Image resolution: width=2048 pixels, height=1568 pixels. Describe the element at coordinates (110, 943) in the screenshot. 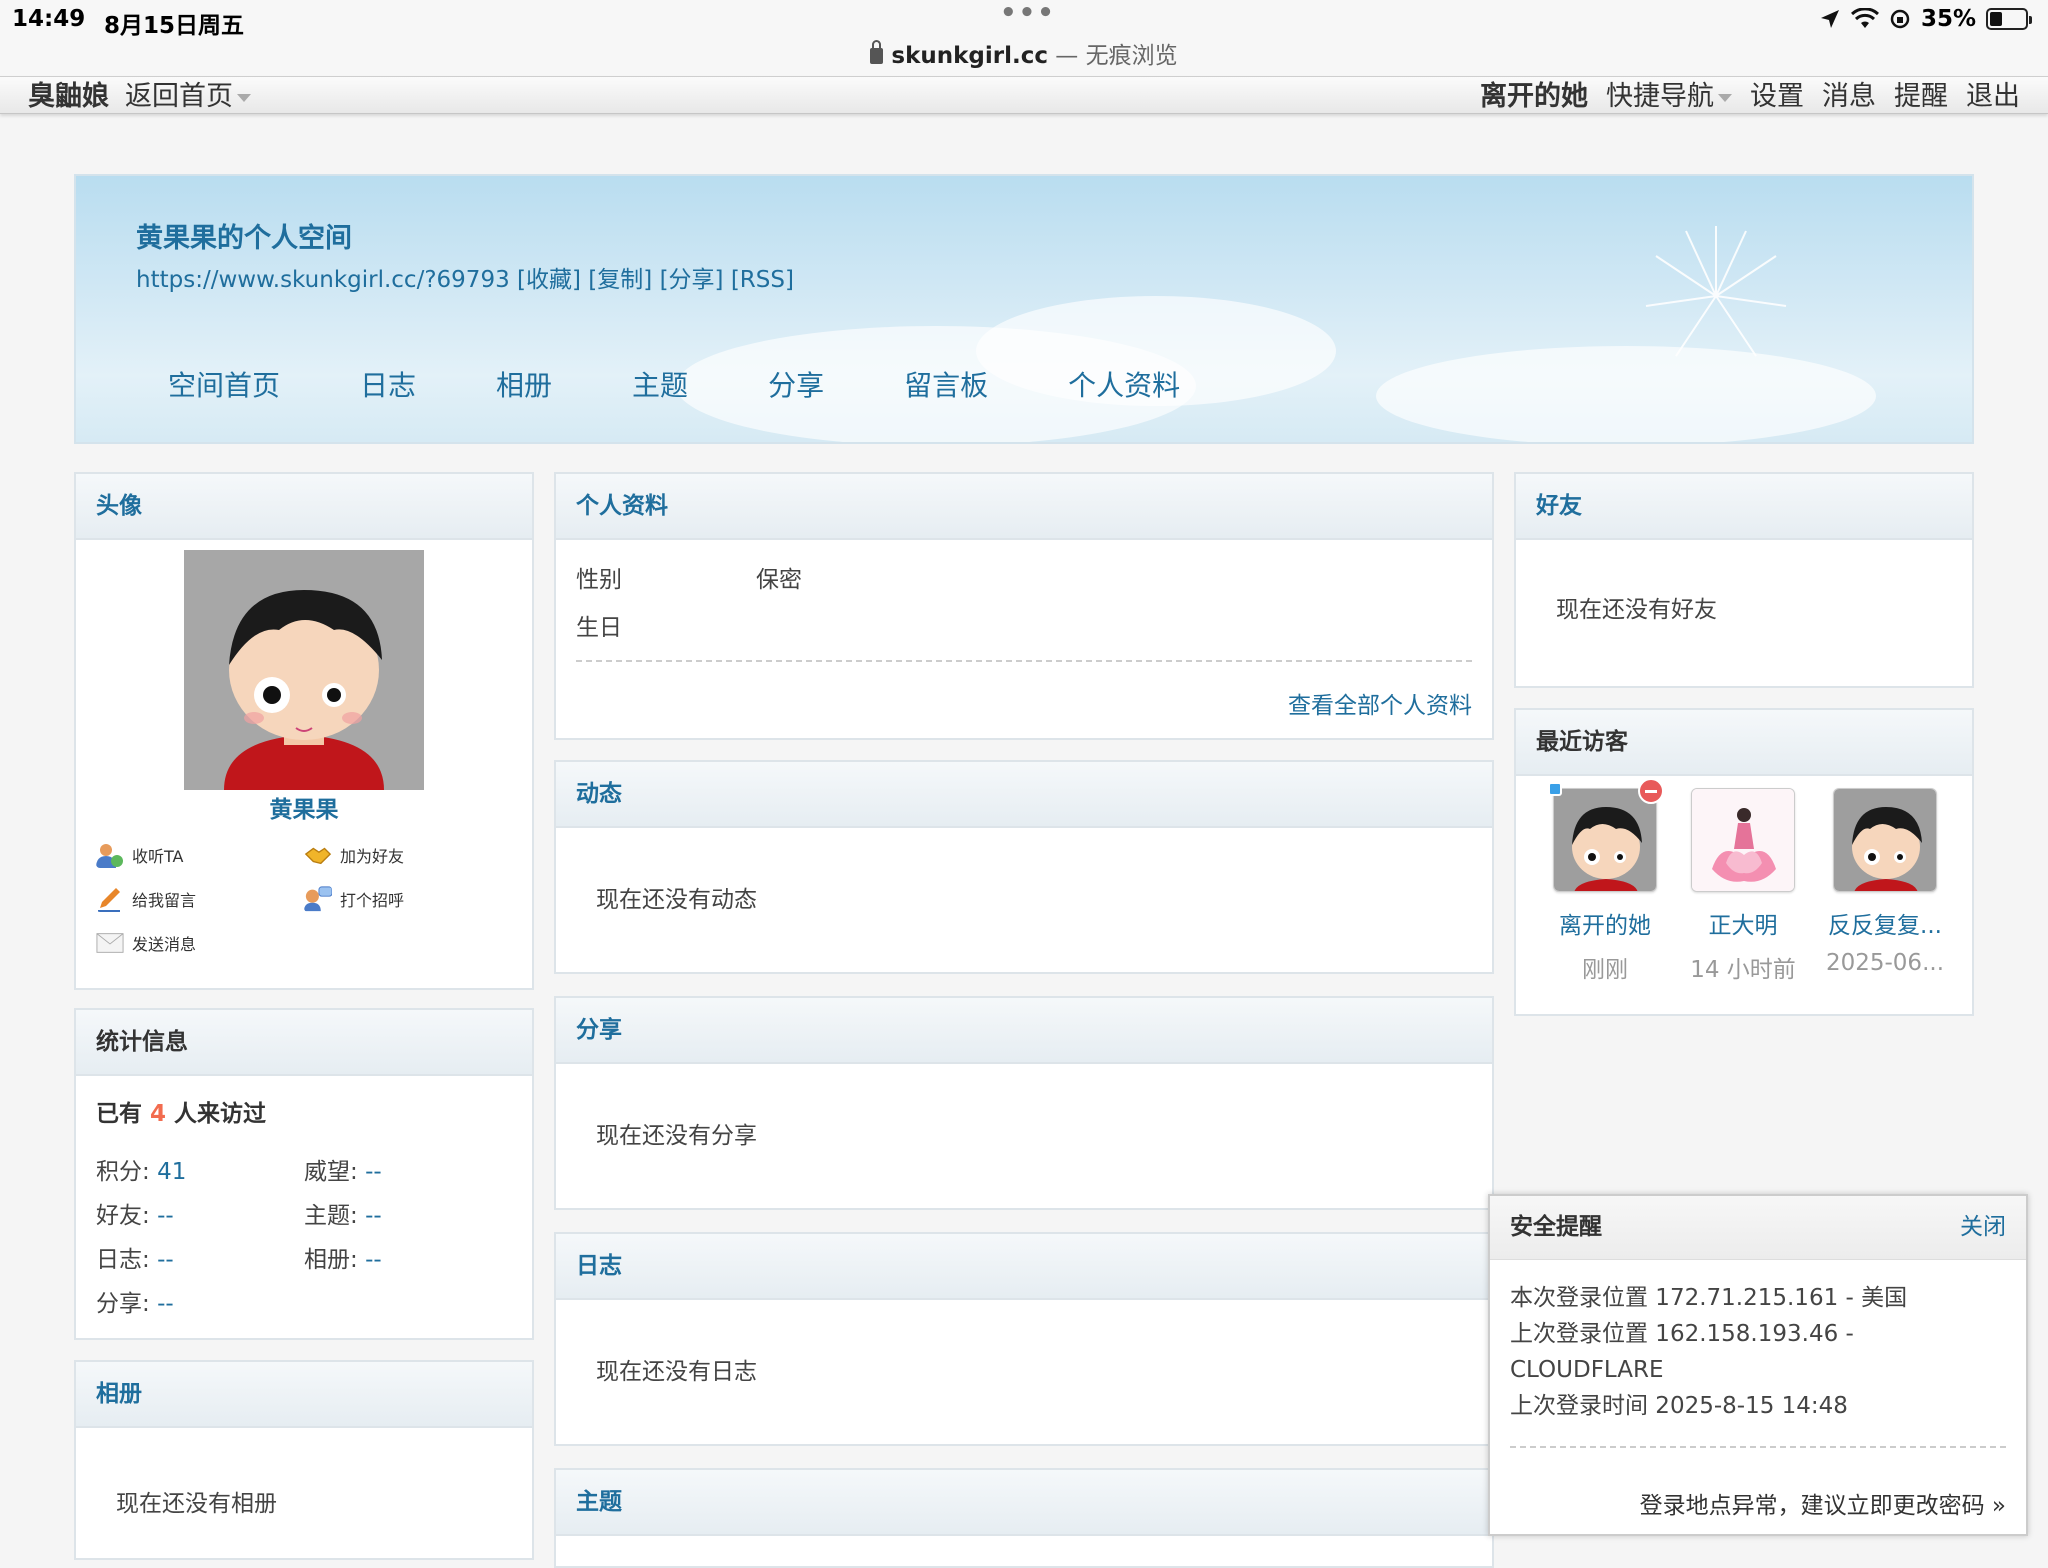

I see `envelope-icon` at that location.